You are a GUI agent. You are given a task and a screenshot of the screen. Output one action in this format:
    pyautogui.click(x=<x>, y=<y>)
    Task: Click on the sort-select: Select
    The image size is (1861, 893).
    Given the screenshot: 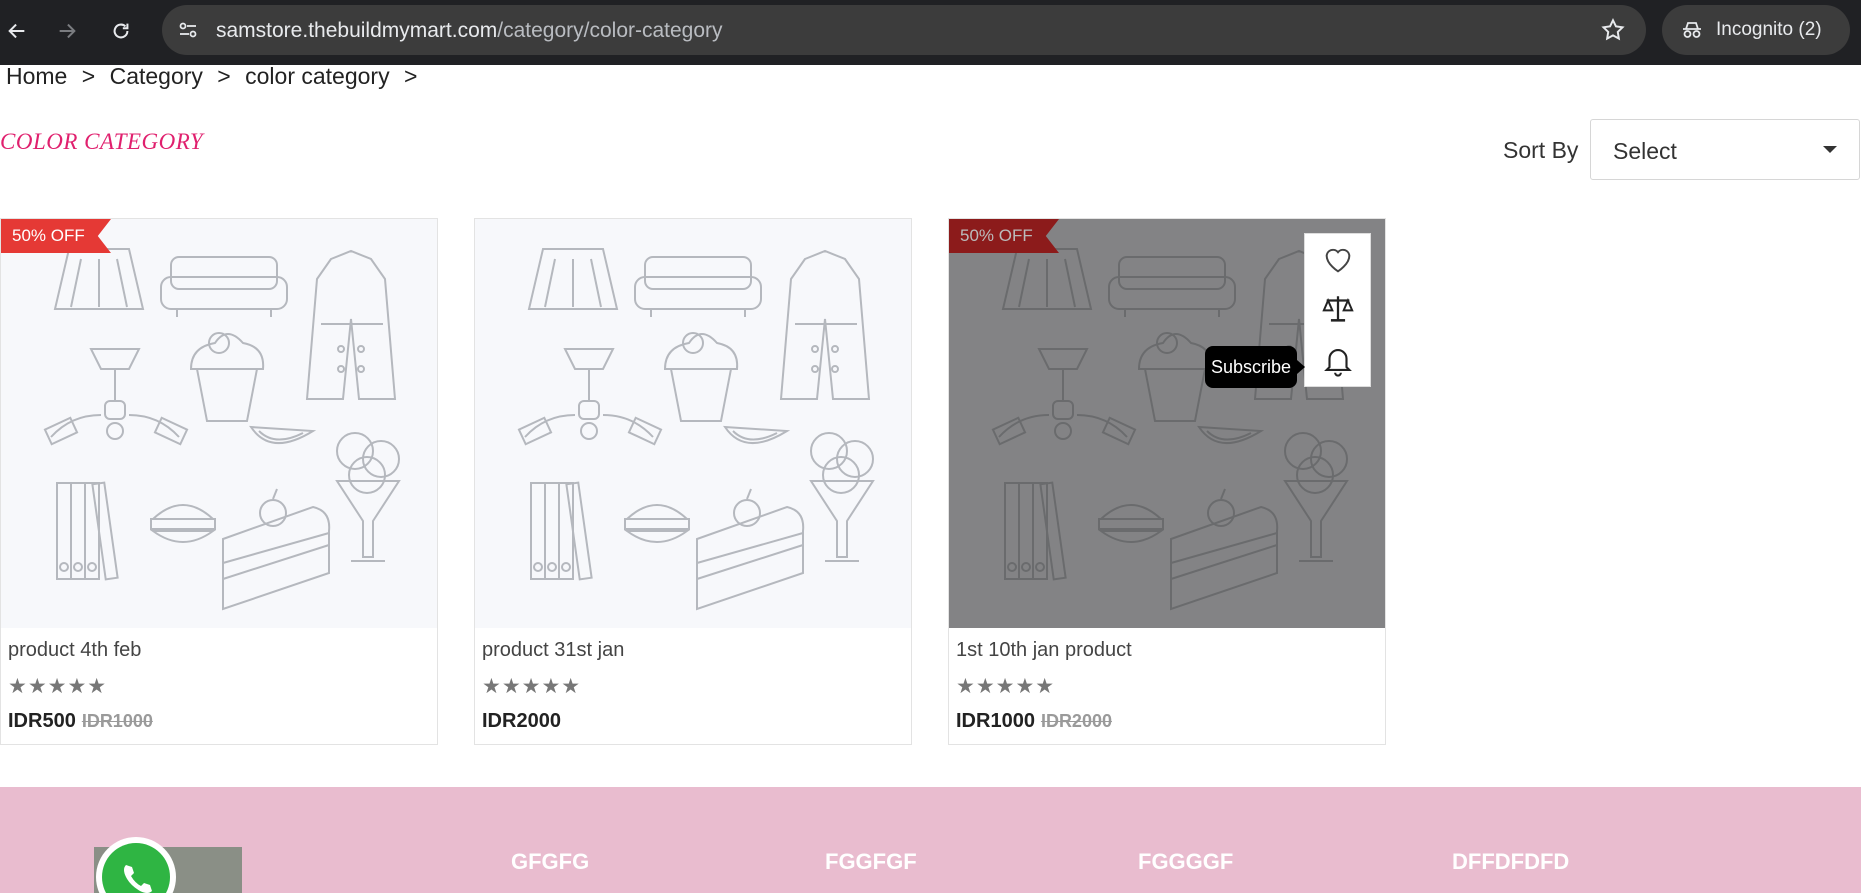 What is the action you would take?
    pyautogui.click(x=1725, y=149)
    